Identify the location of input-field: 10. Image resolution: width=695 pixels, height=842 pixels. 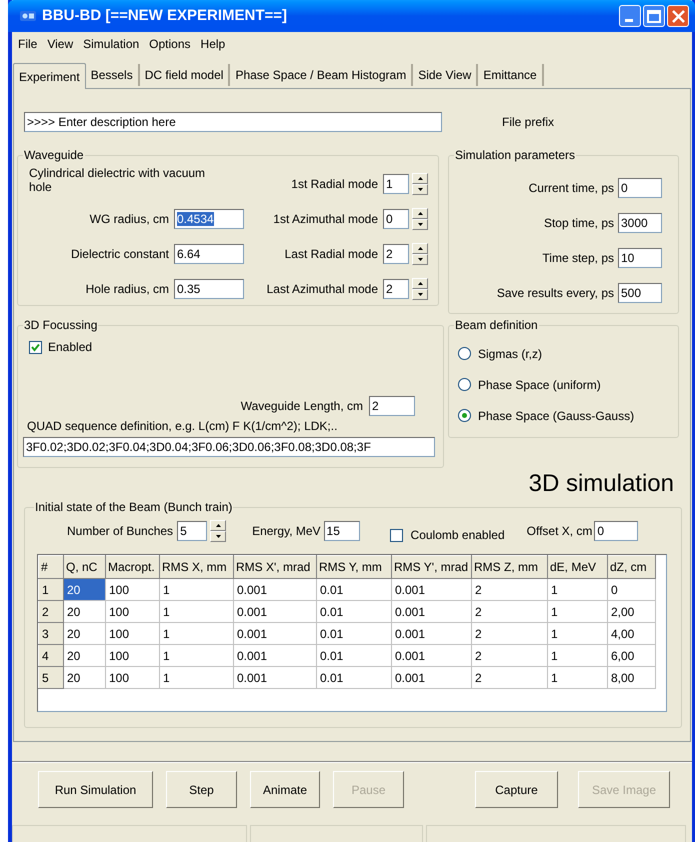
(640, 258).